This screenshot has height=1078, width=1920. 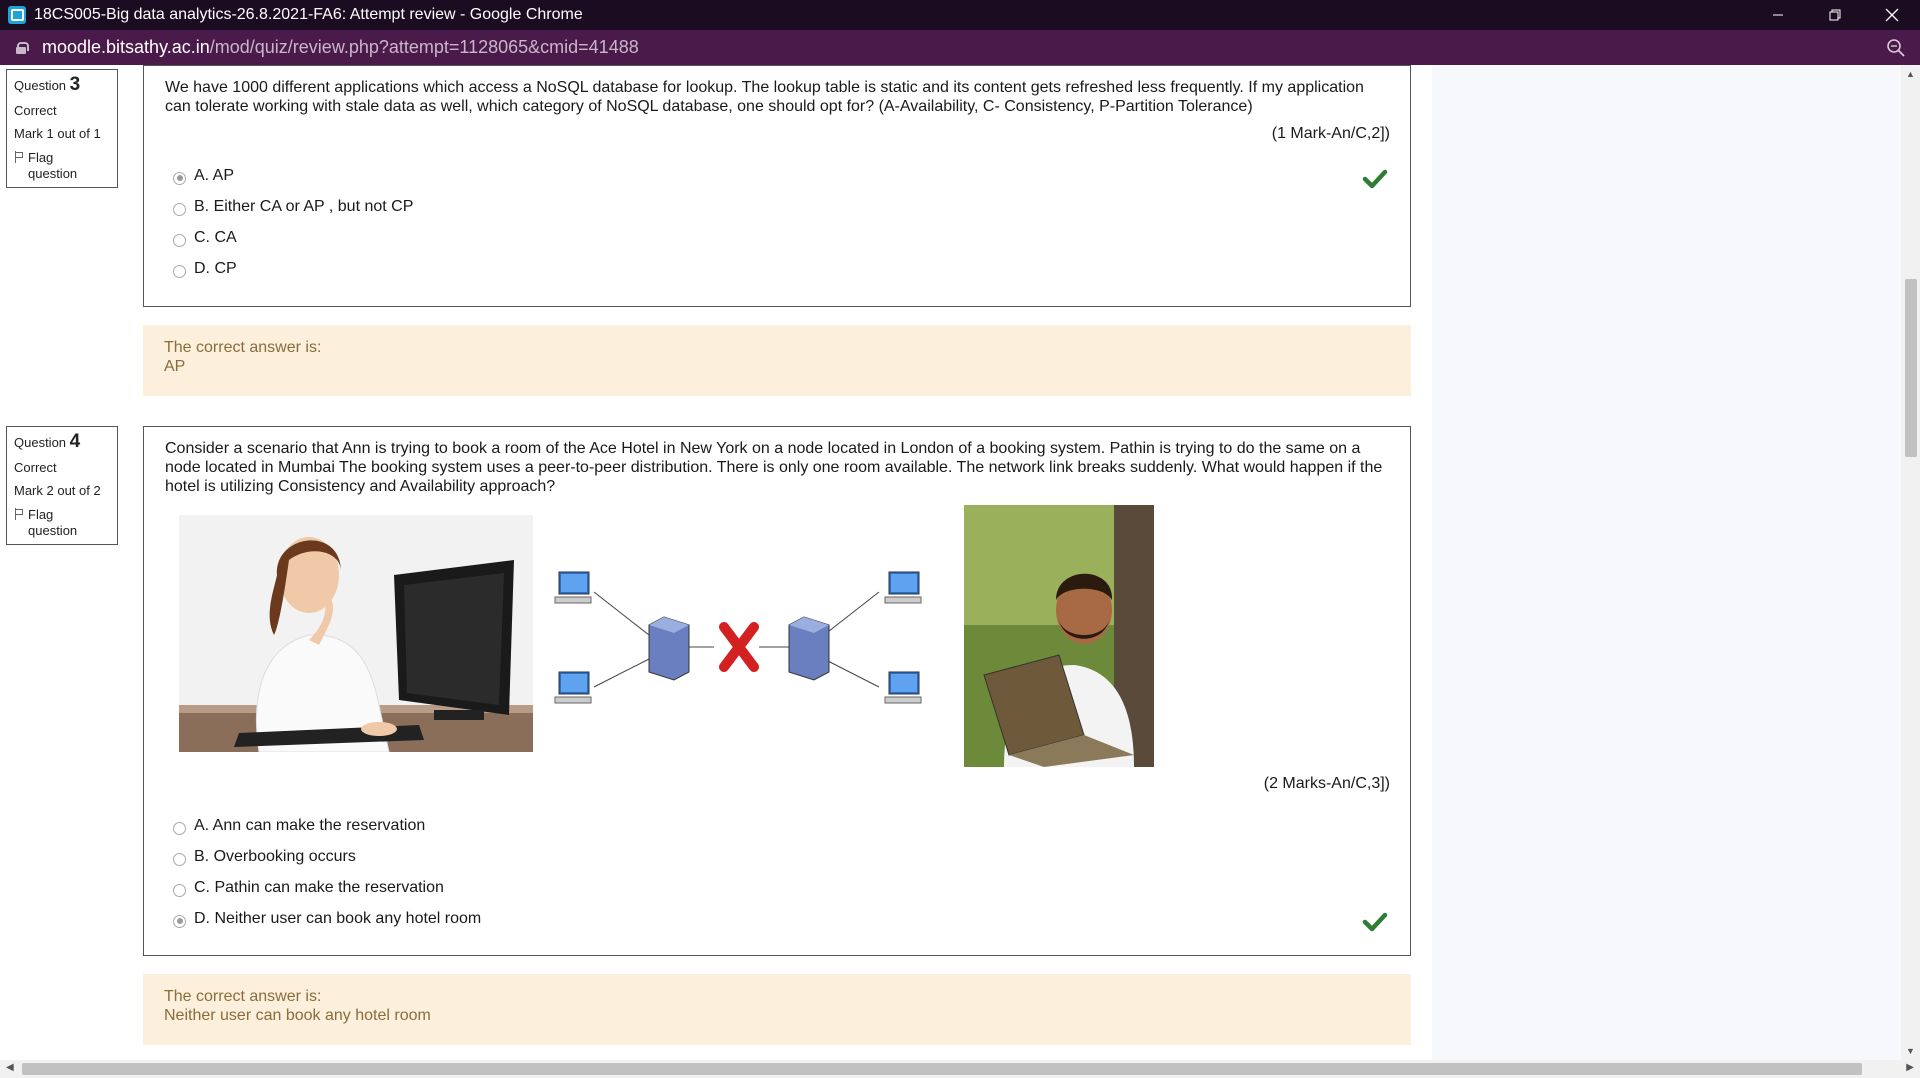 What do you see at coordinates (1910, 562) in the screenshot?
I see `vertical-scrollbar: ▲ ▼` at bounding box center [1910, 562].